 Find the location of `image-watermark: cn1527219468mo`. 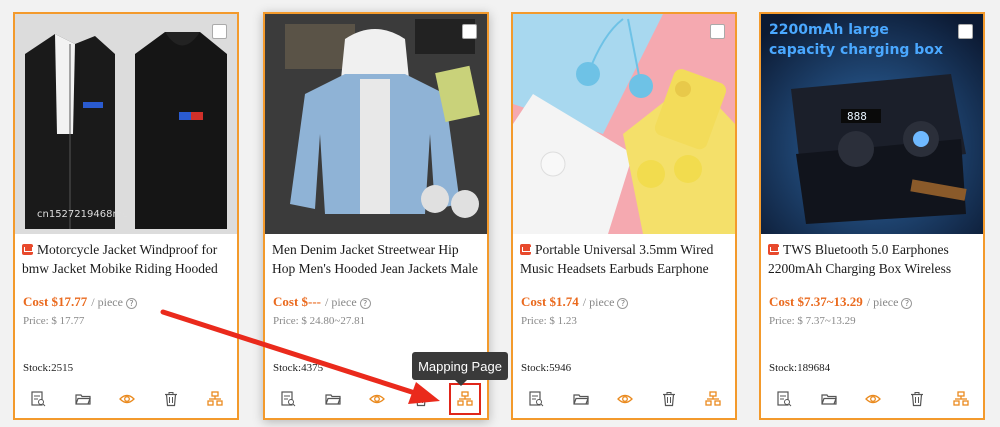

image-watermark: cn1527219468mo is located at coordinates (83, 214).